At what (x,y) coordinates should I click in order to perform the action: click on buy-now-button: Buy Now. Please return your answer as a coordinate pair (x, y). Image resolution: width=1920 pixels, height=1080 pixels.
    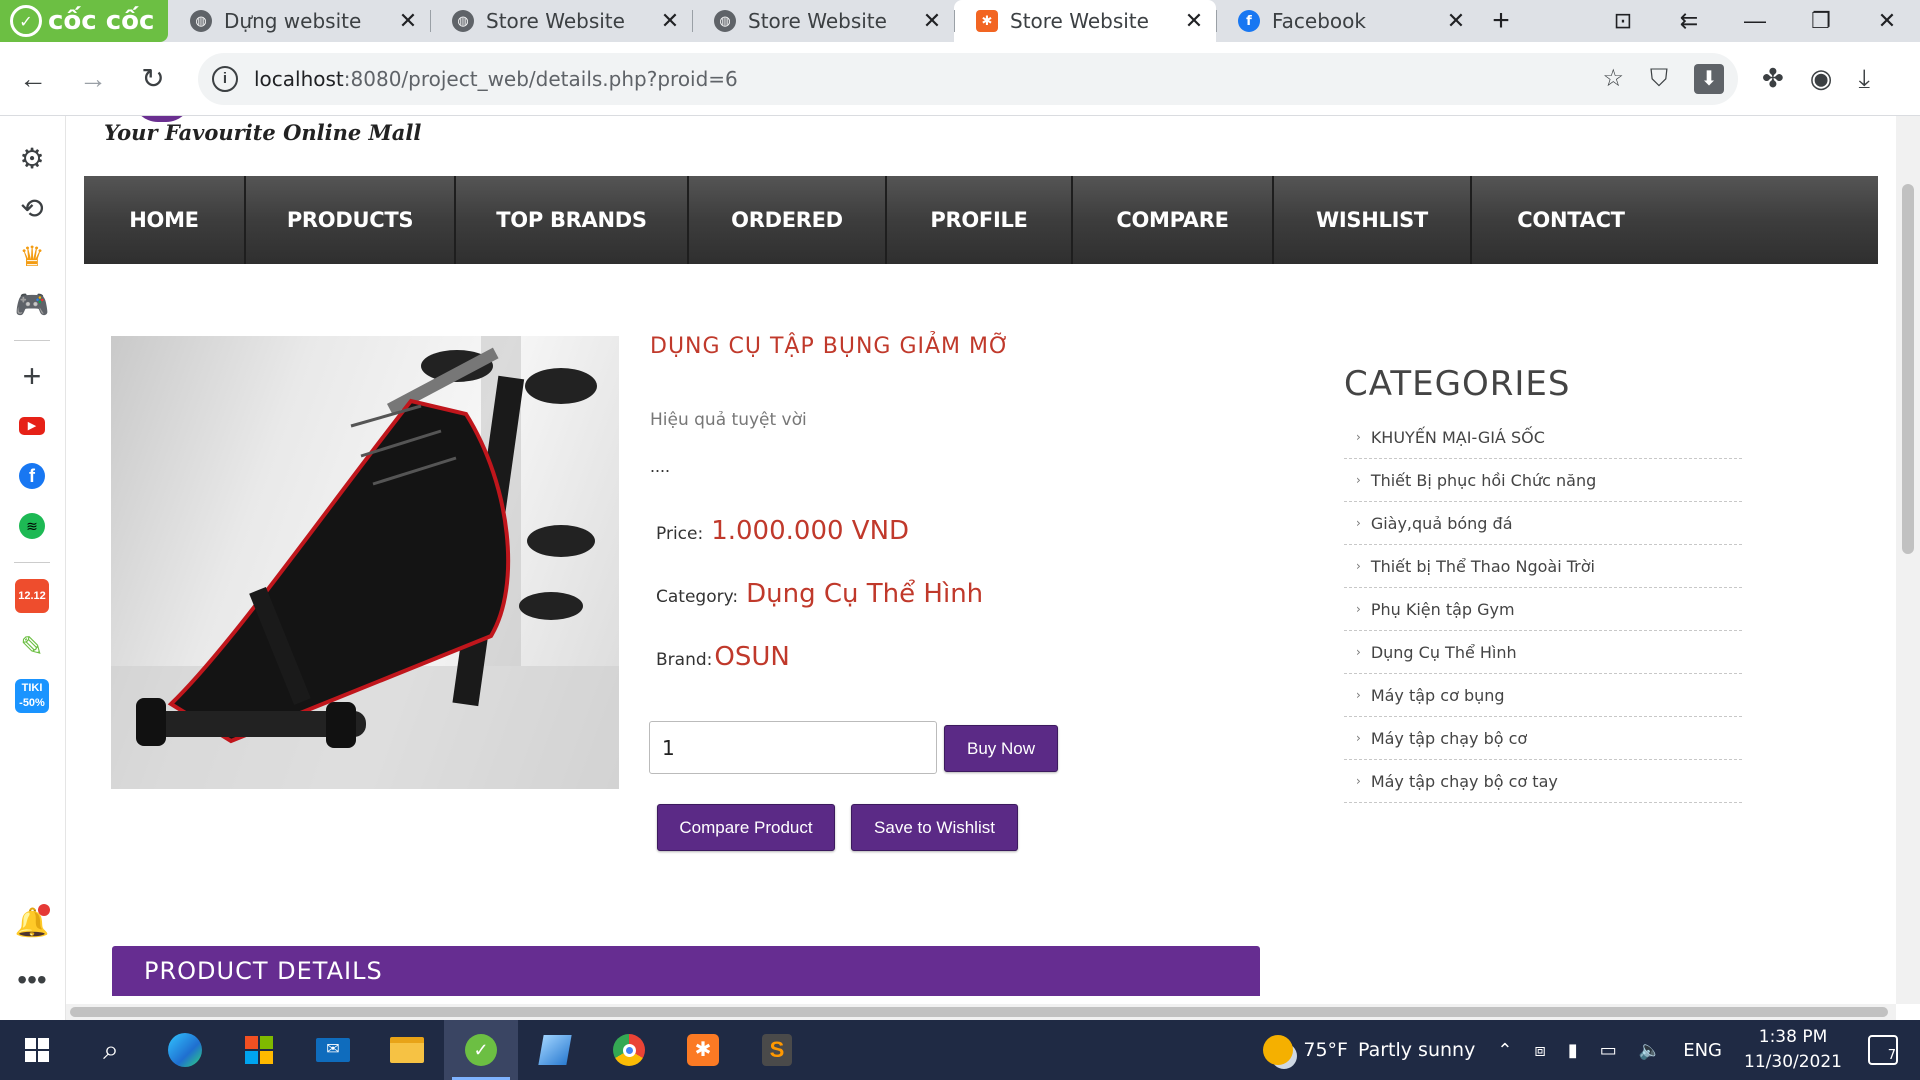
    Looking at the image, I should click on (1001, 748).